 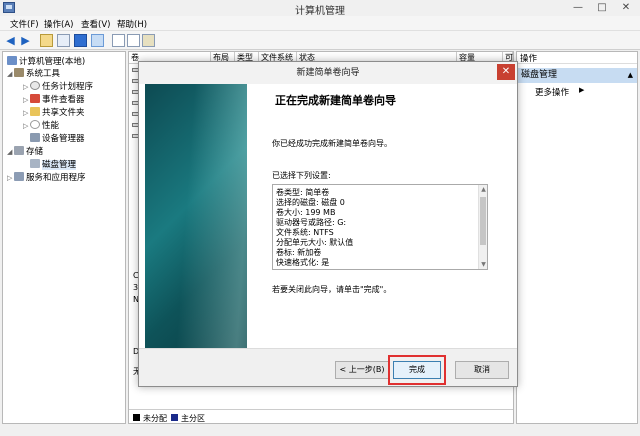 I want to click on summary-scrollbar: ▲ ▼, so click(x=482, y=227).